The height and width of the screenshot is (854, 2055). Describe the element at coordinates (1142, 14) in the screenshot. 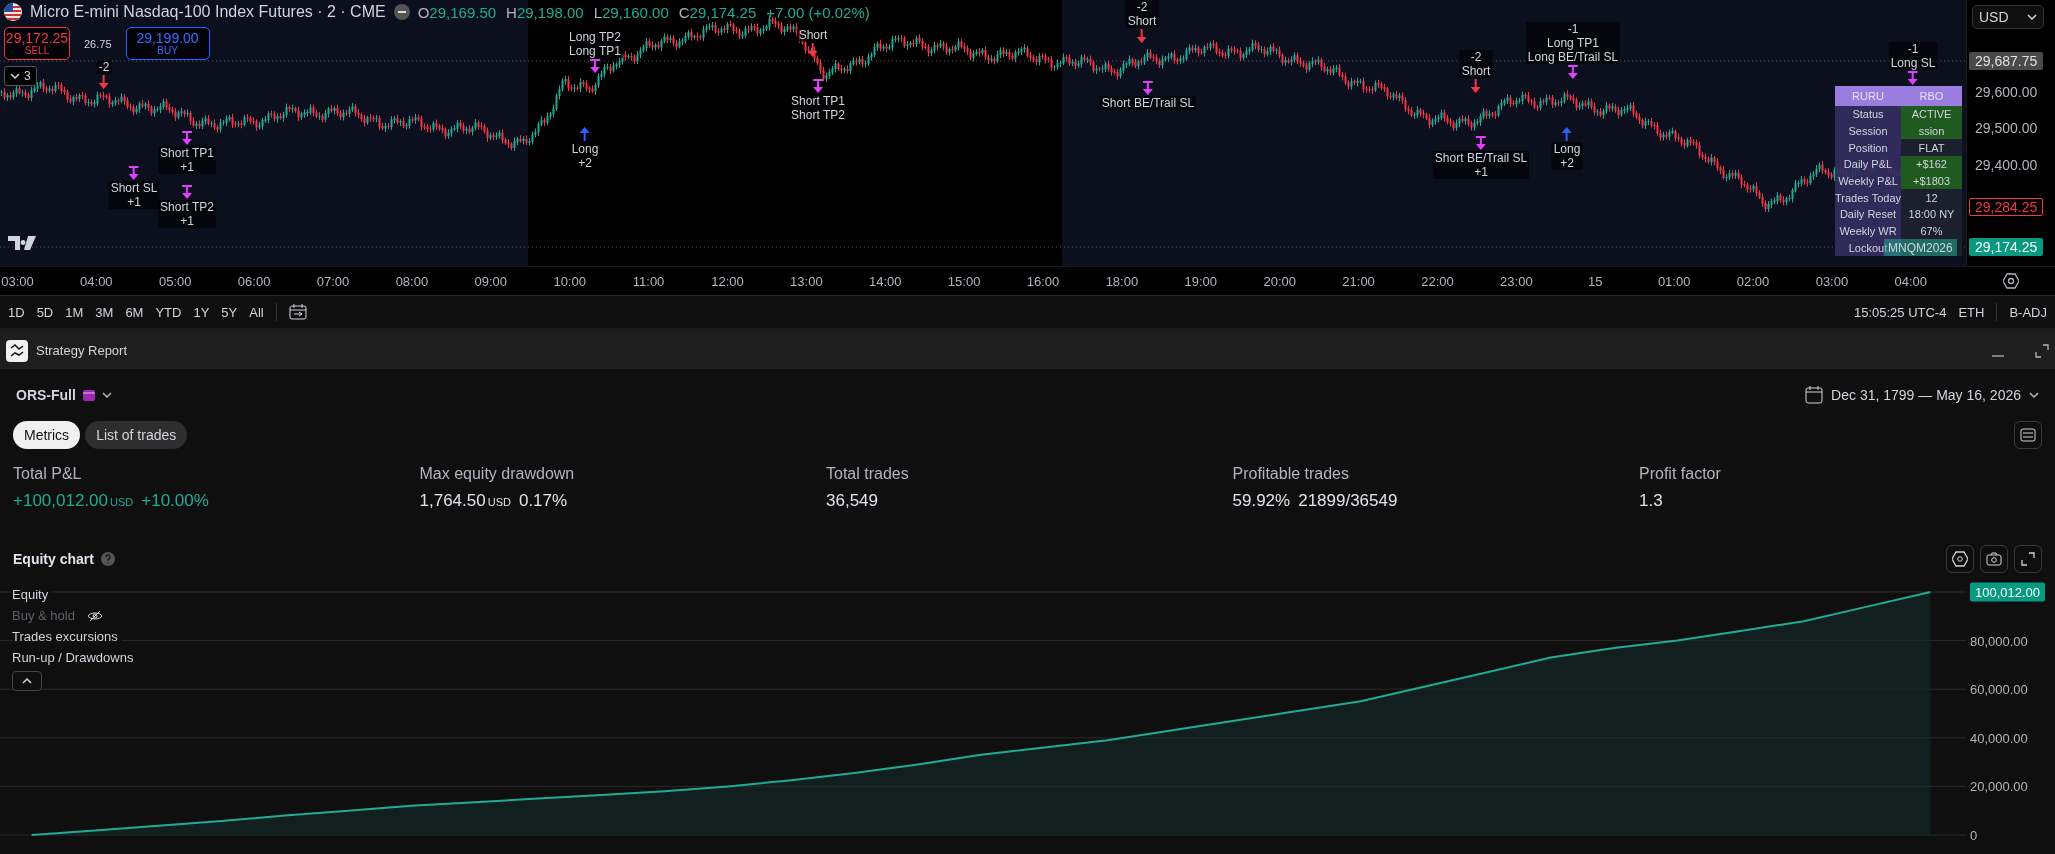

I see `trade-label: -2 Short` at that location.